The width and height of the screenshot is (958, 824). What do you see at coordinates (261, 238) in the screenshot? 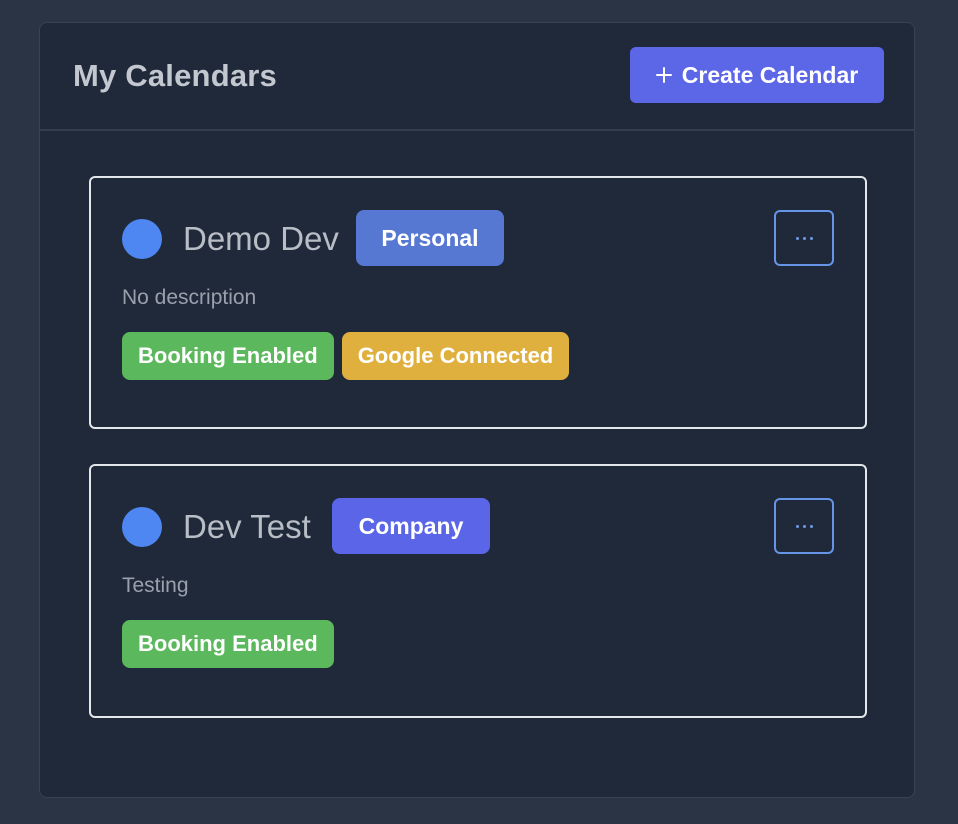
I see `calendar-name: Demo Dev` at bounding box center [261, 238].